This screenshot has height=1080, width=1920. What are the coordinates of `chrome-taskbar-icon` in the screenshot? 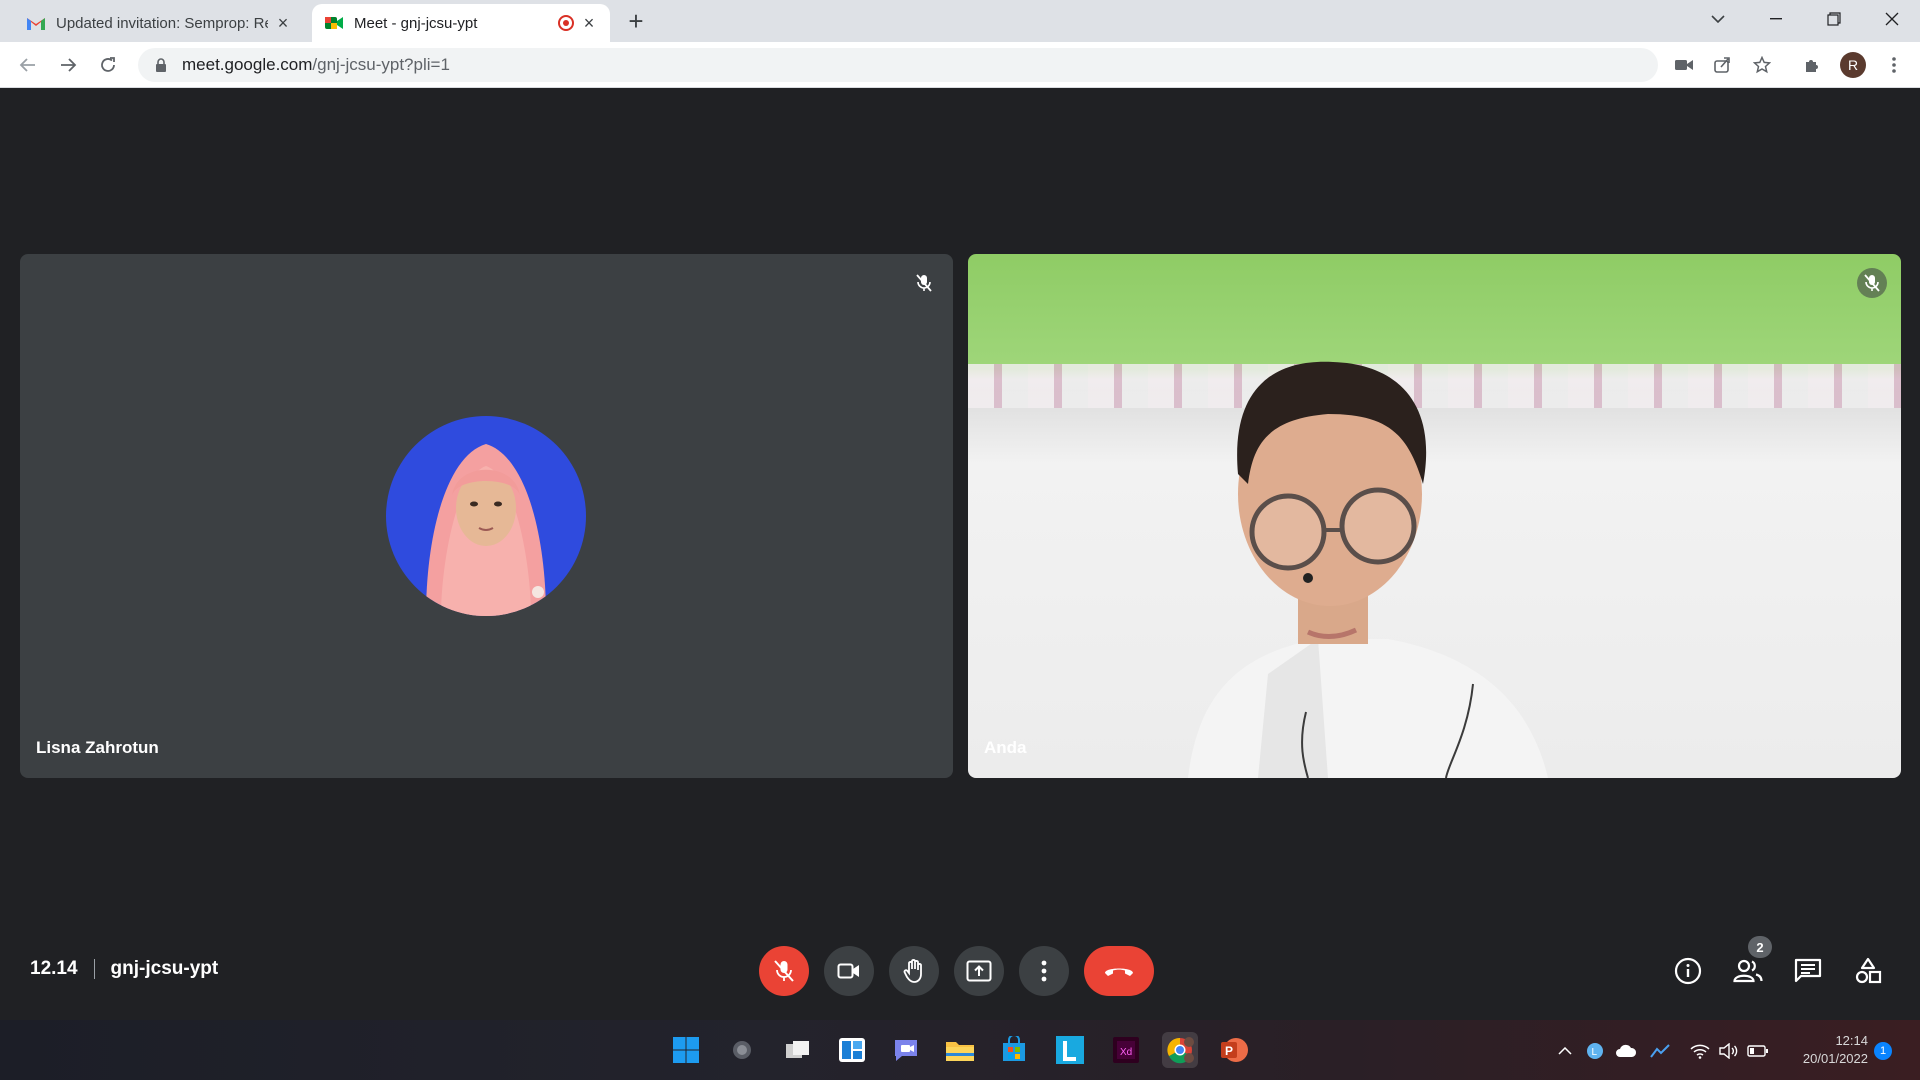 It's located at (1180, 1050).